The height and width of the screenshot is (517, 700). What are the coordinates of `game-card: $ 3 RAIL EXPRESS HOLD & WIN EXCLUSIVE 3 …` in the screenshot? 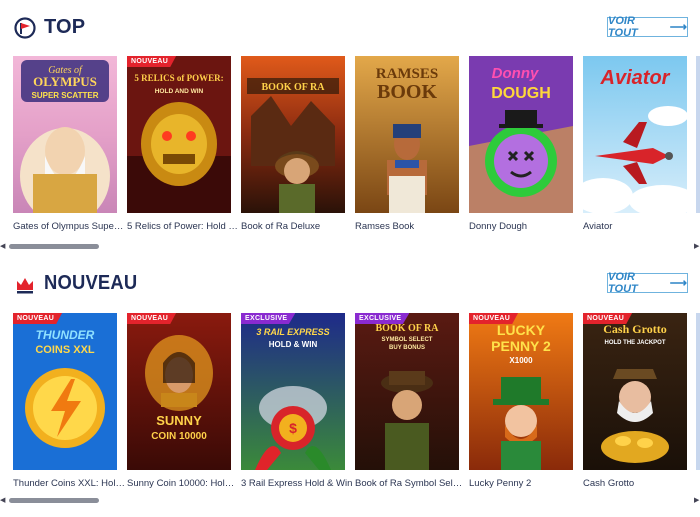 It's located at (296, 401).